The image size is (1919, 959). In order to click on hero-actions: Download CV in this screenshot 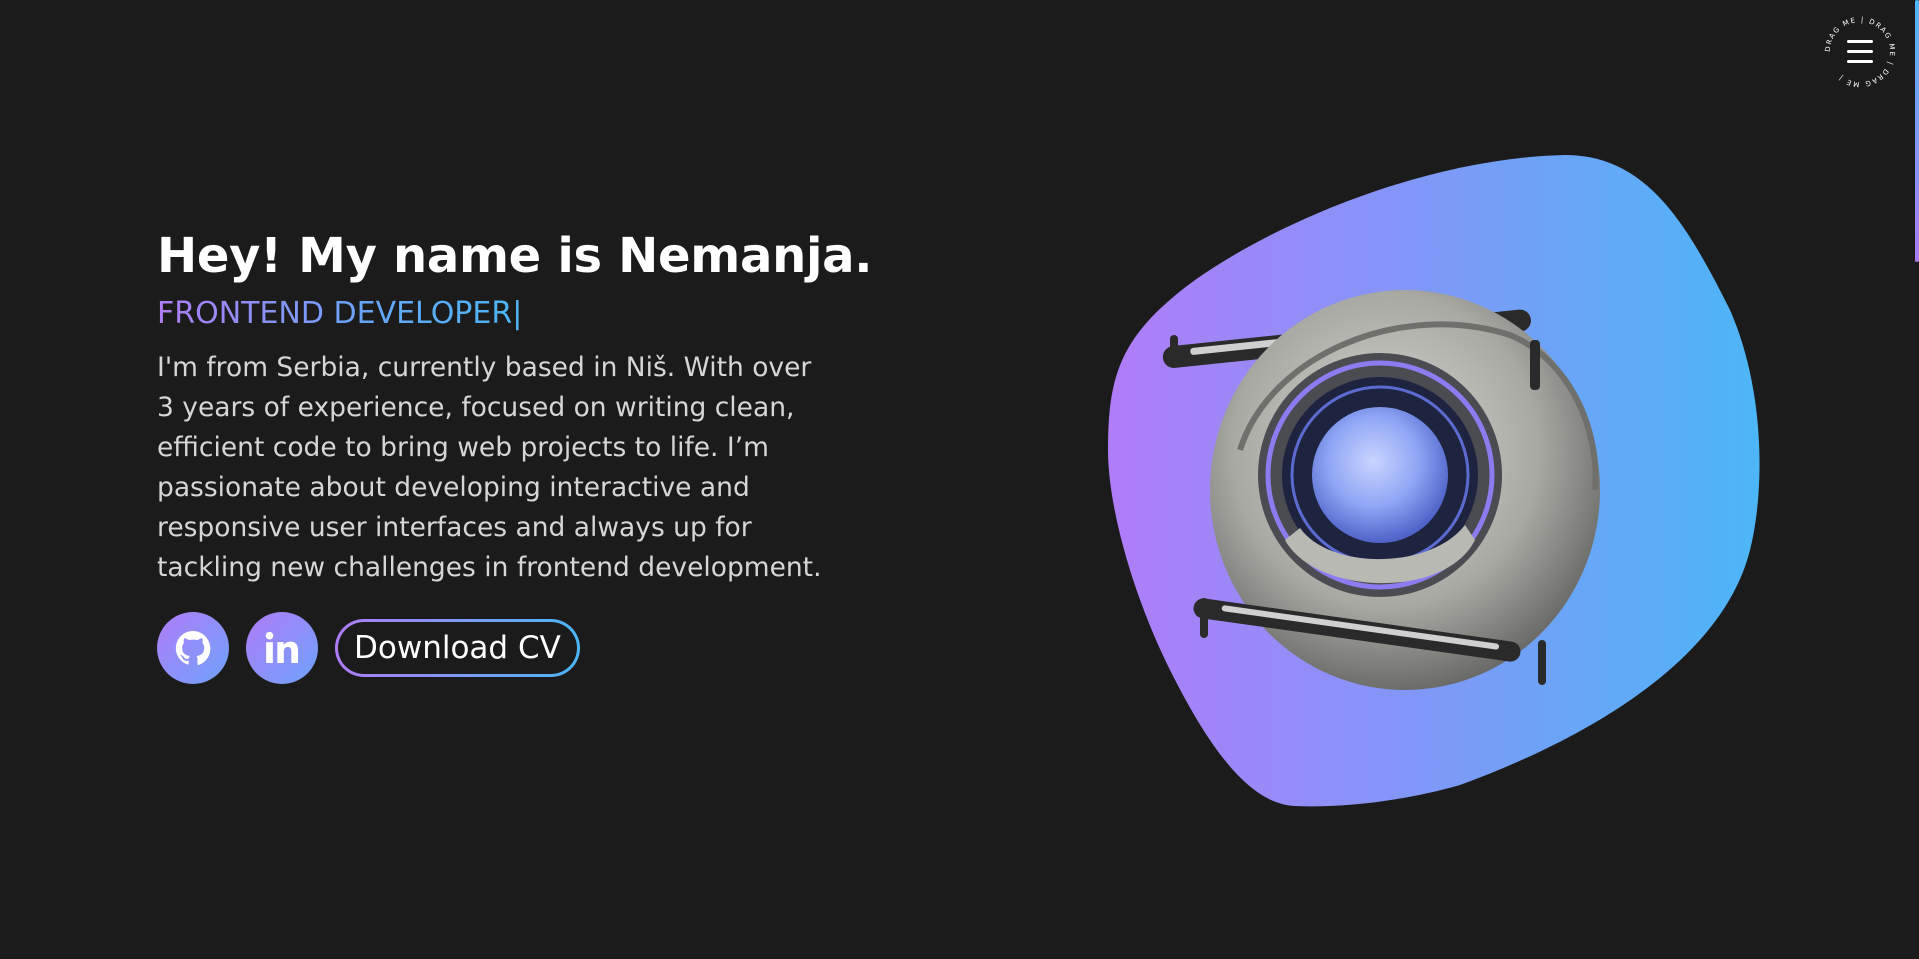, I will do `click(502, 648)`.